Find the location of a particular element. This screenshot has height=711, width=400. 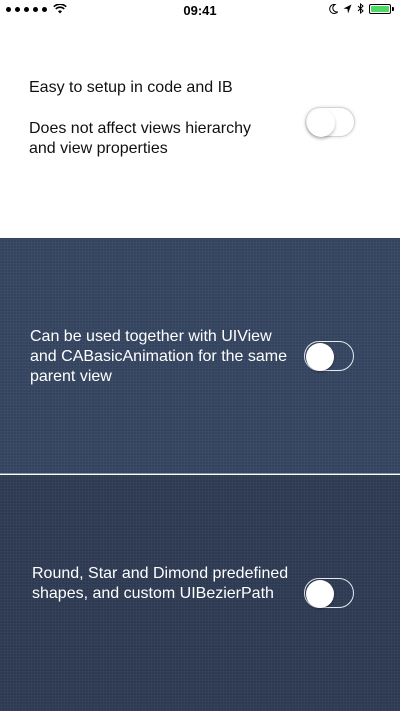

location-arrow-icon is located at coordinates (347, 8).